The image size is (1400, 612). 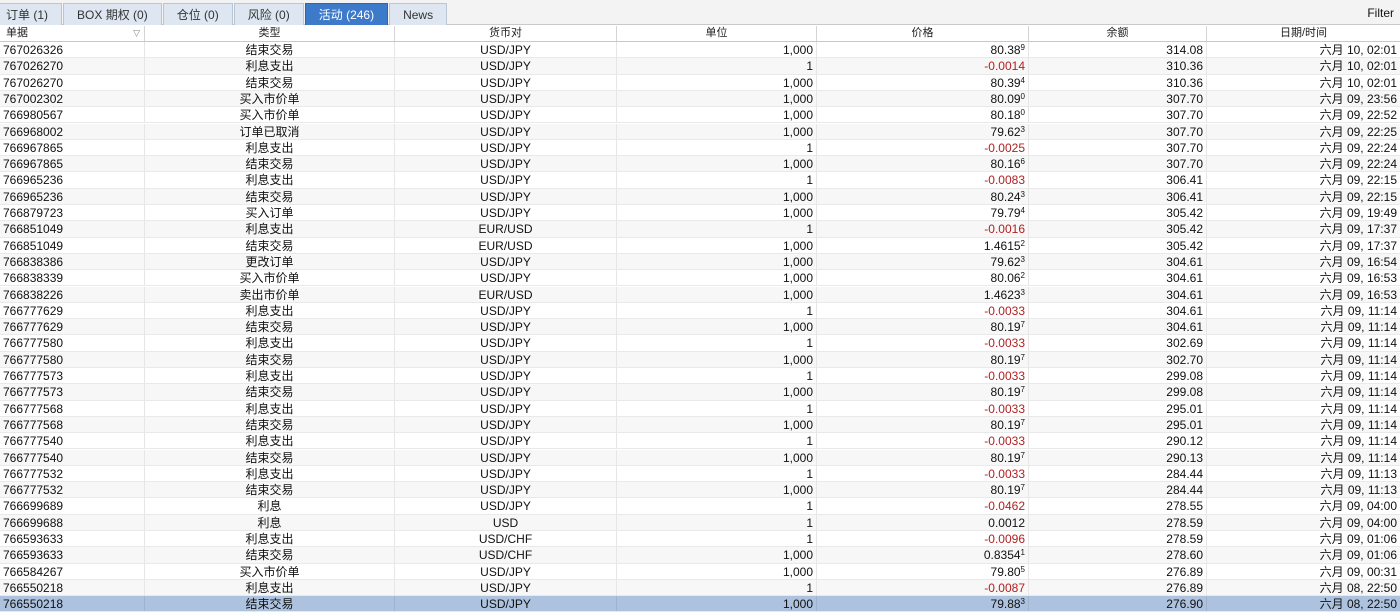 What do you see at coordinates (1005, 213) in the screenshot?
I see `price-value: 79.79` at bounding box center [1005, 213].